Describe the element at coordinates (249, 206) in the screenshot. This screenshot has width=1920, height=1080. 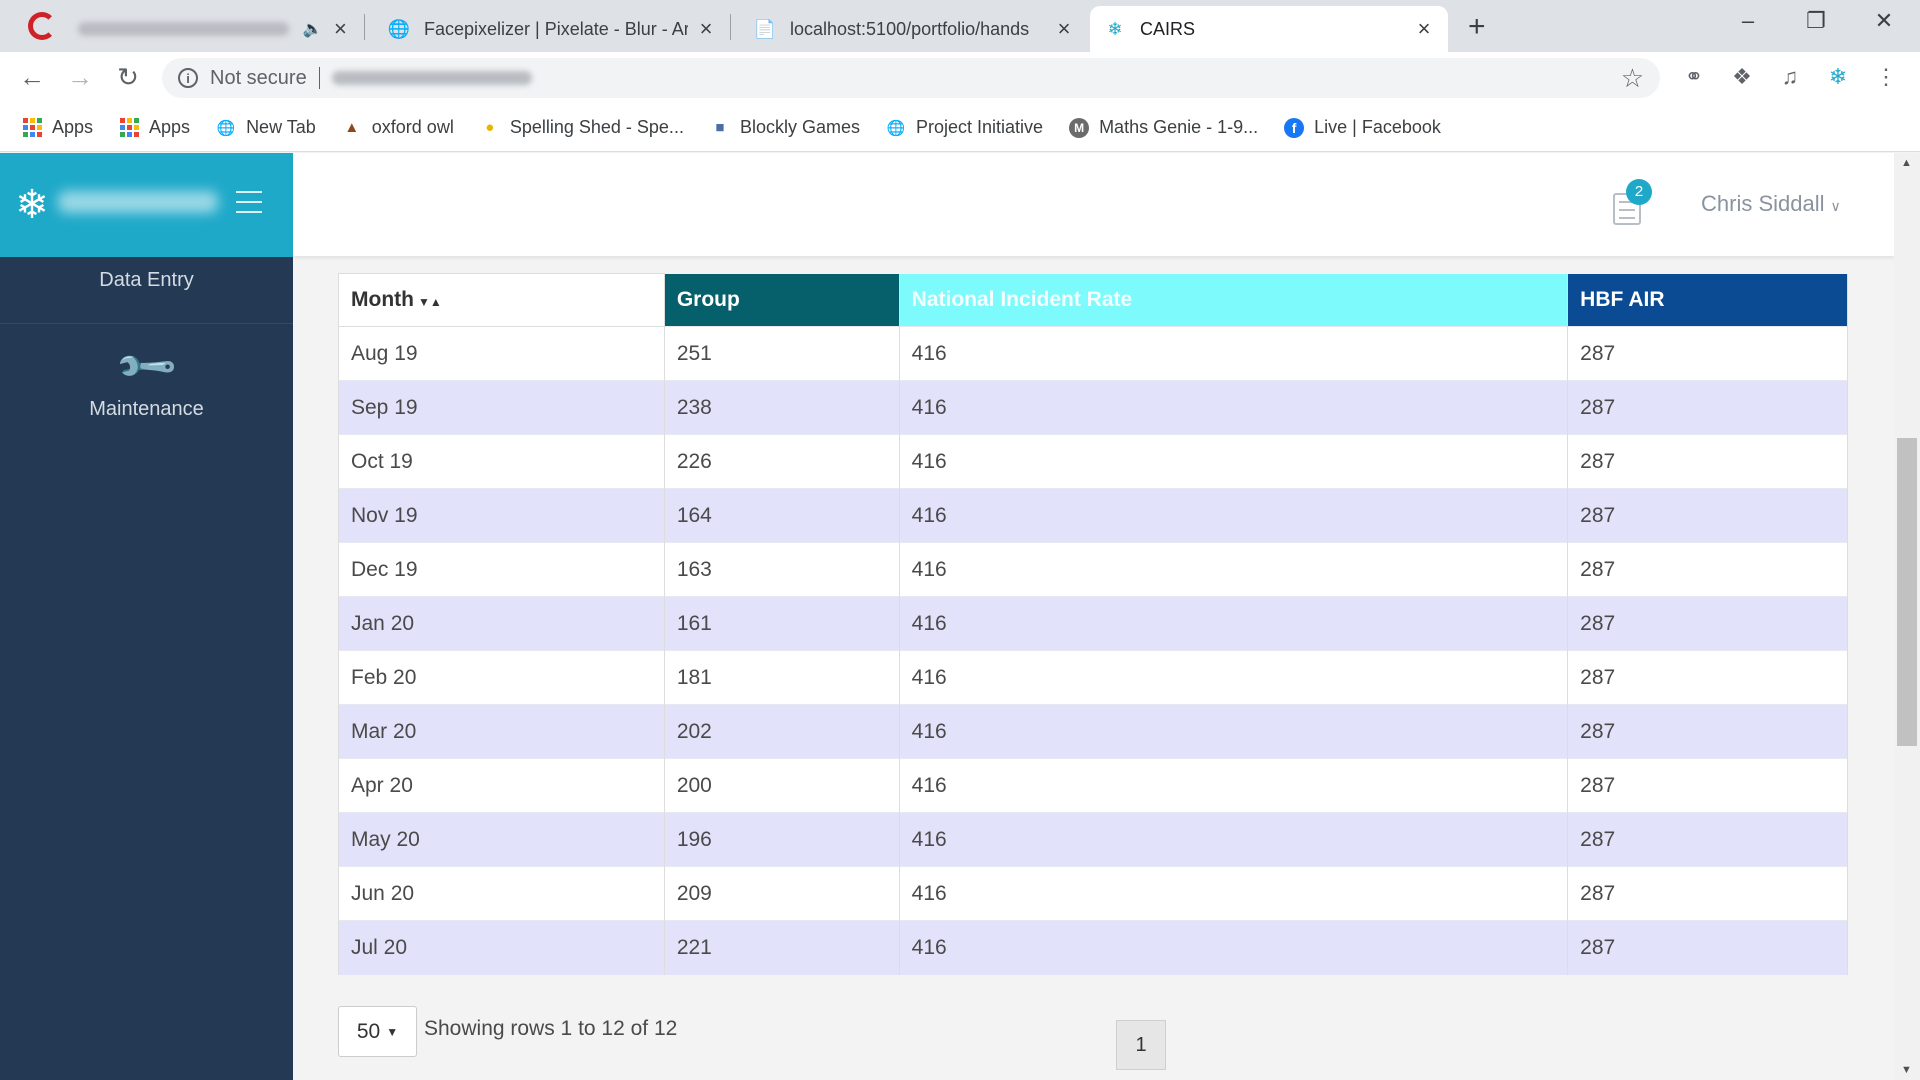
I see `hamburger-menu-icon` at that location.